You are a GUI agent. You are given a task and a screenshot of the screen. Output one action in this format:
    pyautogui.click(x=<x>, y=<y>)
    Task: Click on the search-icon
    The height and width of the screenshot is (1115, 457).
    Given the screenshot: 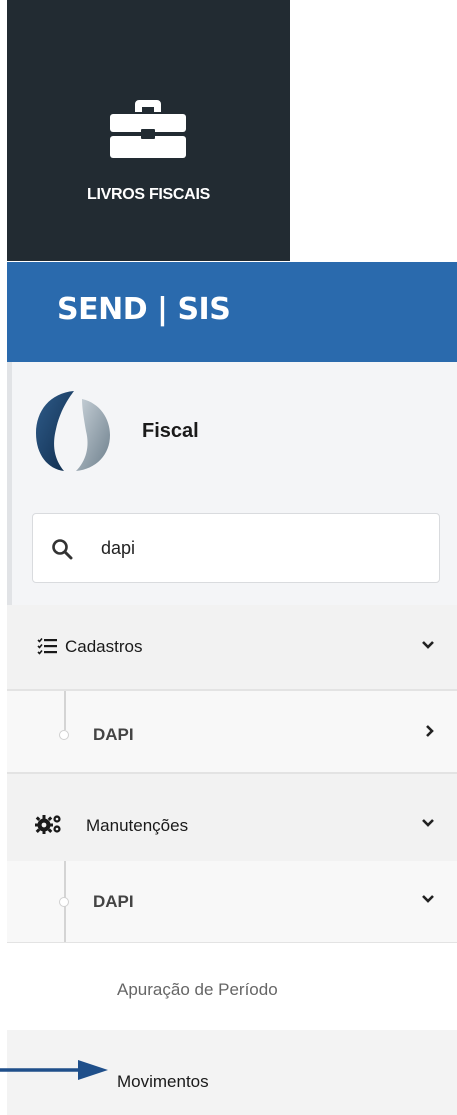 What is the action you would take?
    pyautogui.click(x=62, y=551)
    